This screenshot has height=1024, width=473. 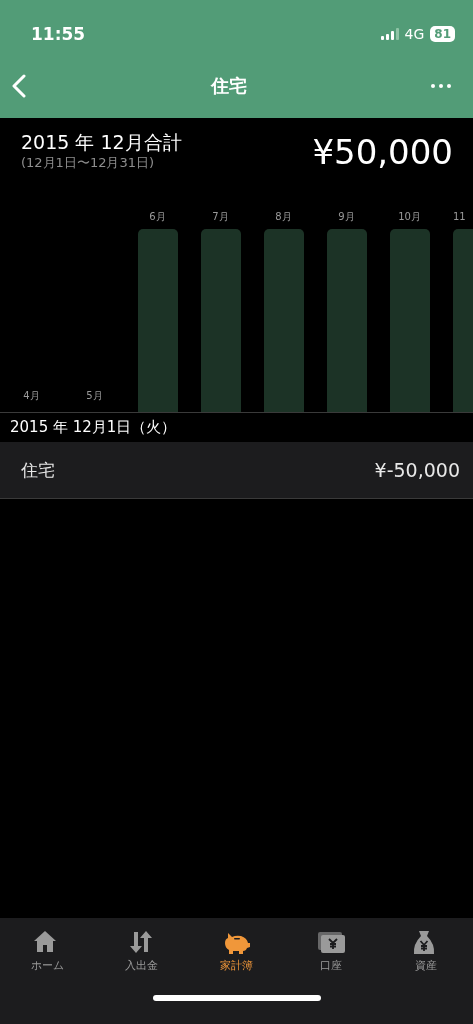 What do you see at coordinates (142, 951) in the screenshot?
I see `tab-bar-item: 入出金` at bounding box center [142, 951].